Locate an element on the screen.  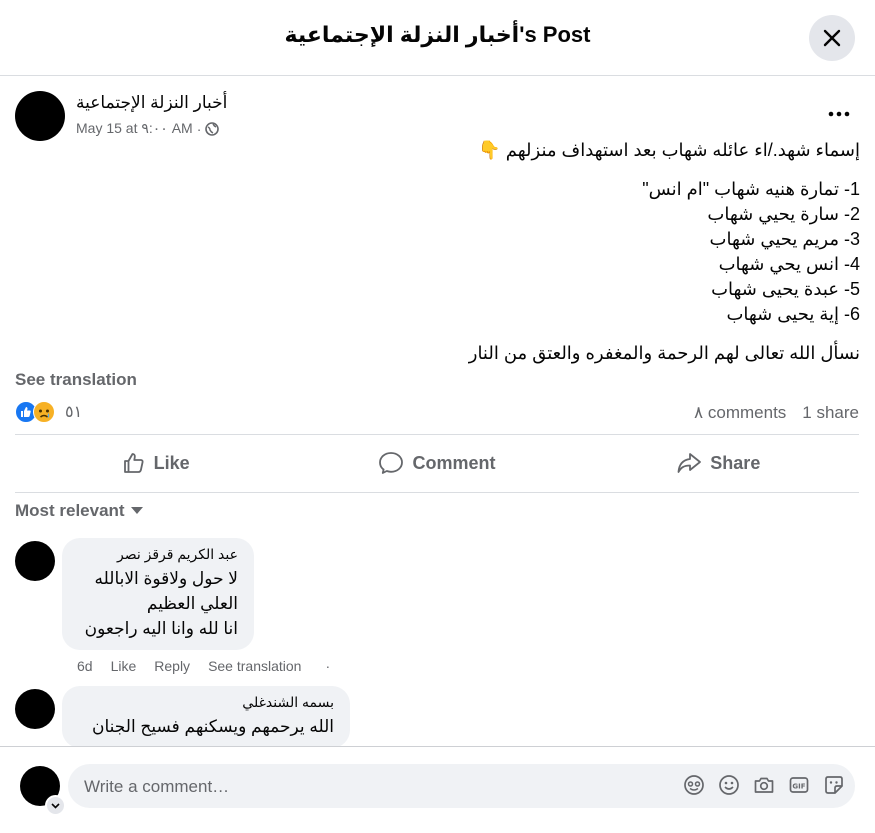
gif-icon: GIF is located at coordinates (799, 785).